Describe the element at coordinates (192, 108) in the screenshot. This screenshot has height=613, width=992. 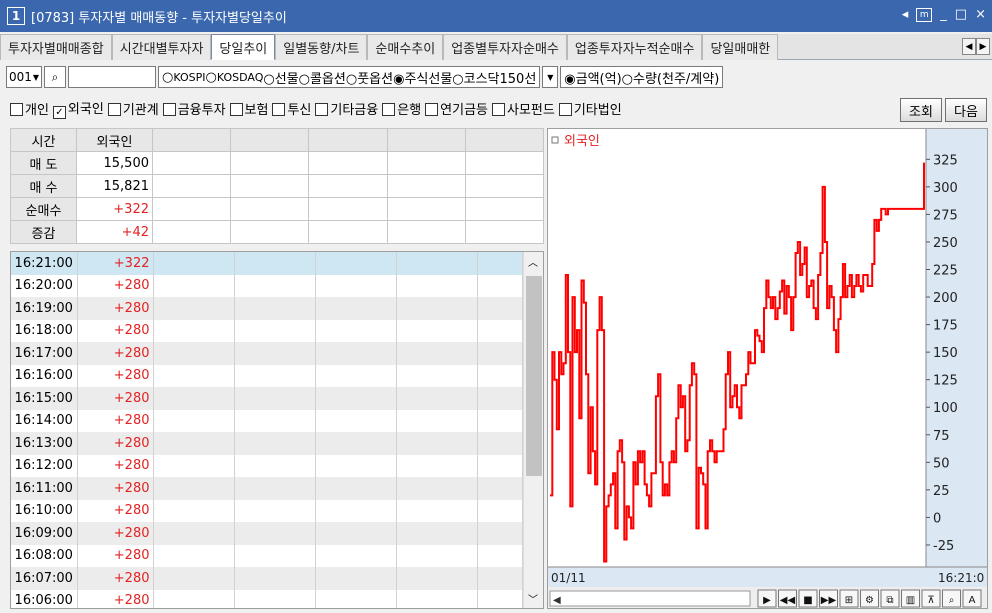
I see `checkbox-financial-investment: 금융투자` at that location.